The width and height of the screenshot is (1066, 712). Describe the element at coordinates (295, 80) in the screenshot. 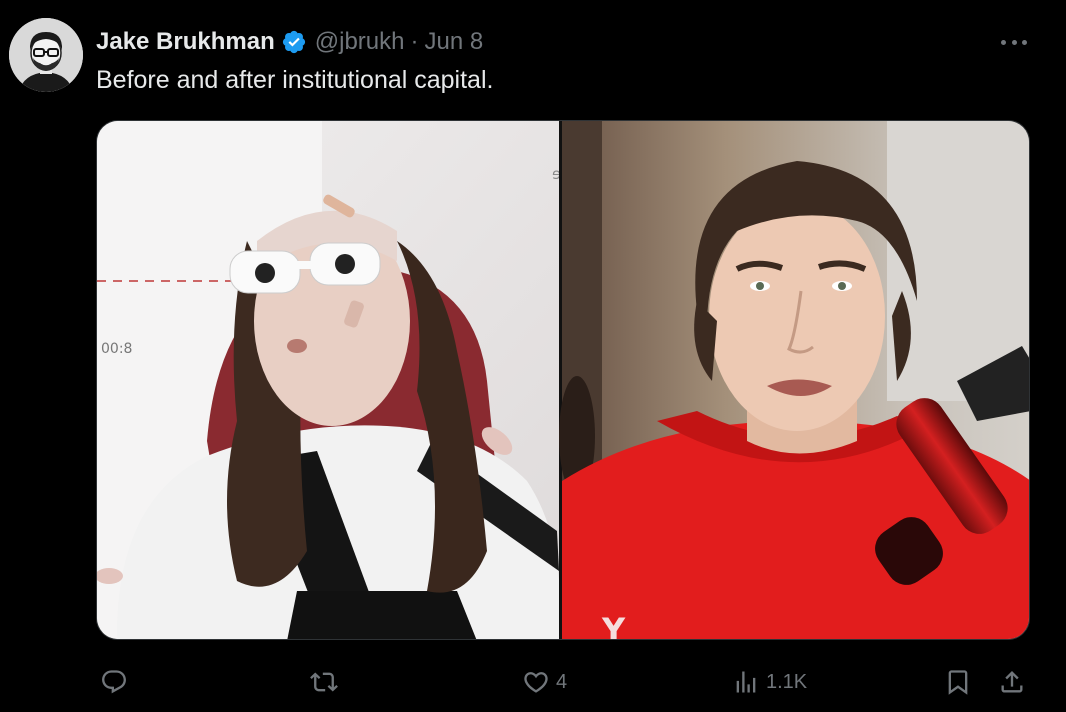

I see `tweet-text: Before and after institutional capital.` at that location.